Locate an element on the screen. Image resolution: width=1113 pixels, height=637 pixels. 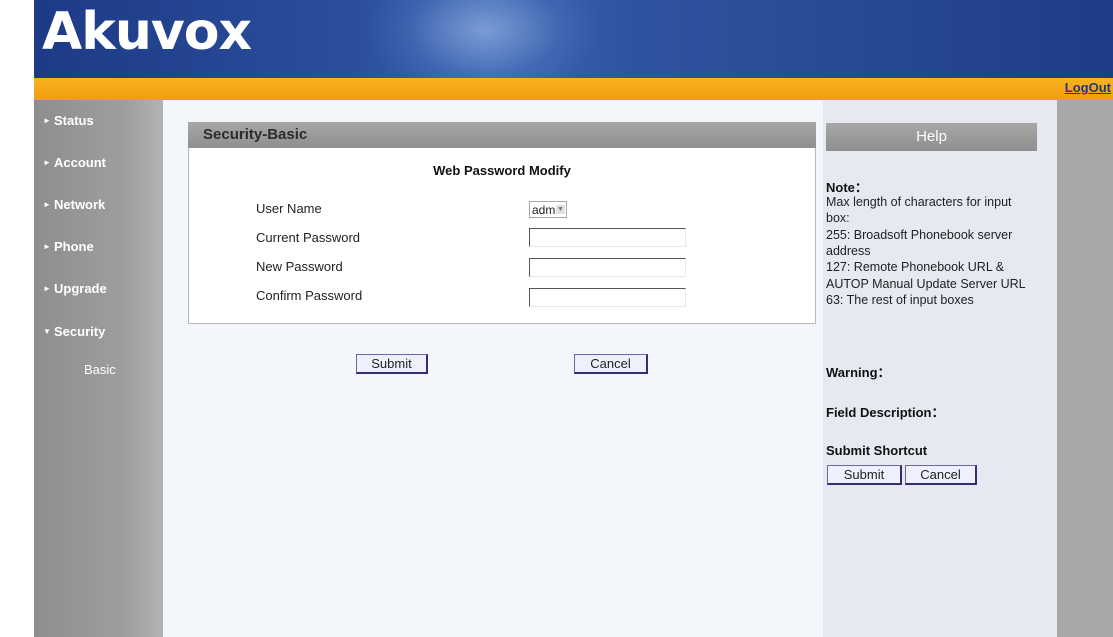
sidebar-item-label: Upgrade is located at coordinates (80, 288).